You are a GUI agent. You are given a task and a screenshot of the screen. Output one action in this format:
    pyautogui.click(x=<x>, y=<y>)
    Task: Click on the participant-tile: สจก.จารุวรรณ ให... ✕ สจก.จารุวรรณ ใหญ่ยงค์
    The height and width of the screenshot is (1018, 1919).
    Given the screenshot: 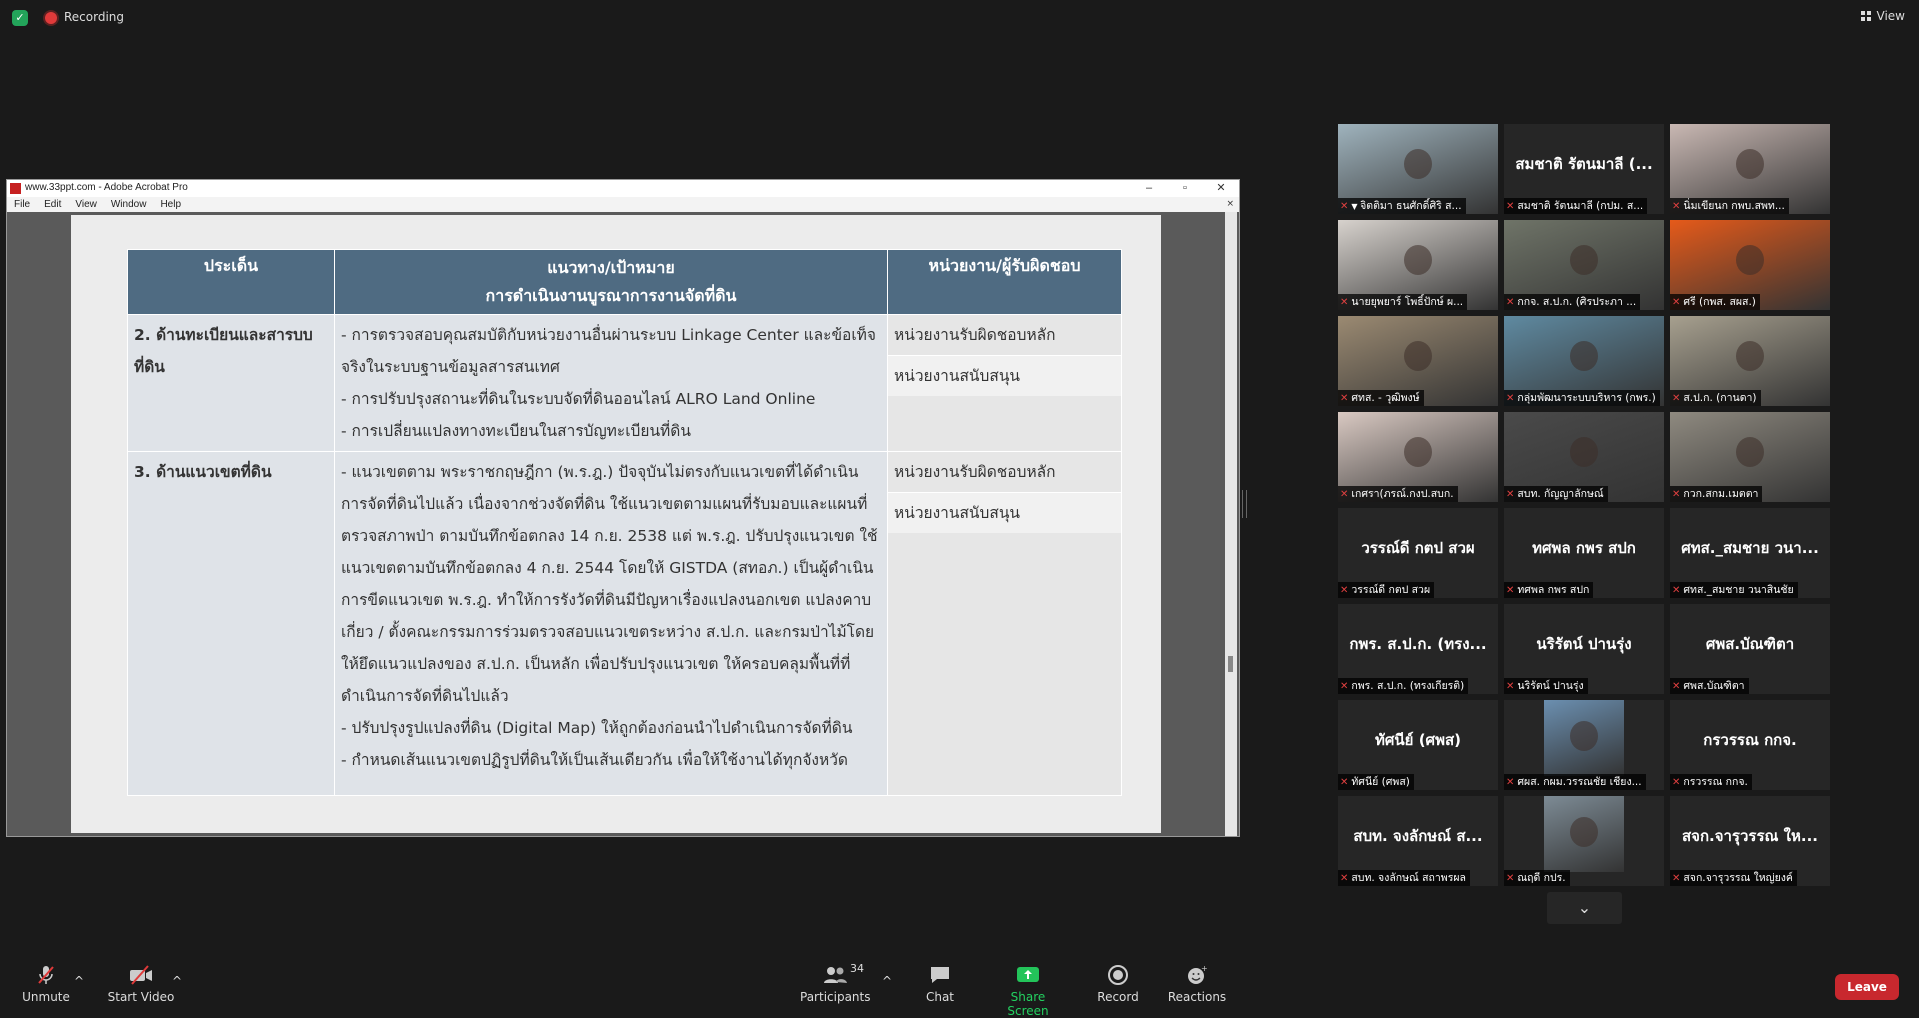 What is the action you would take?
    pyautogui.click(x=1750, y=841)
    